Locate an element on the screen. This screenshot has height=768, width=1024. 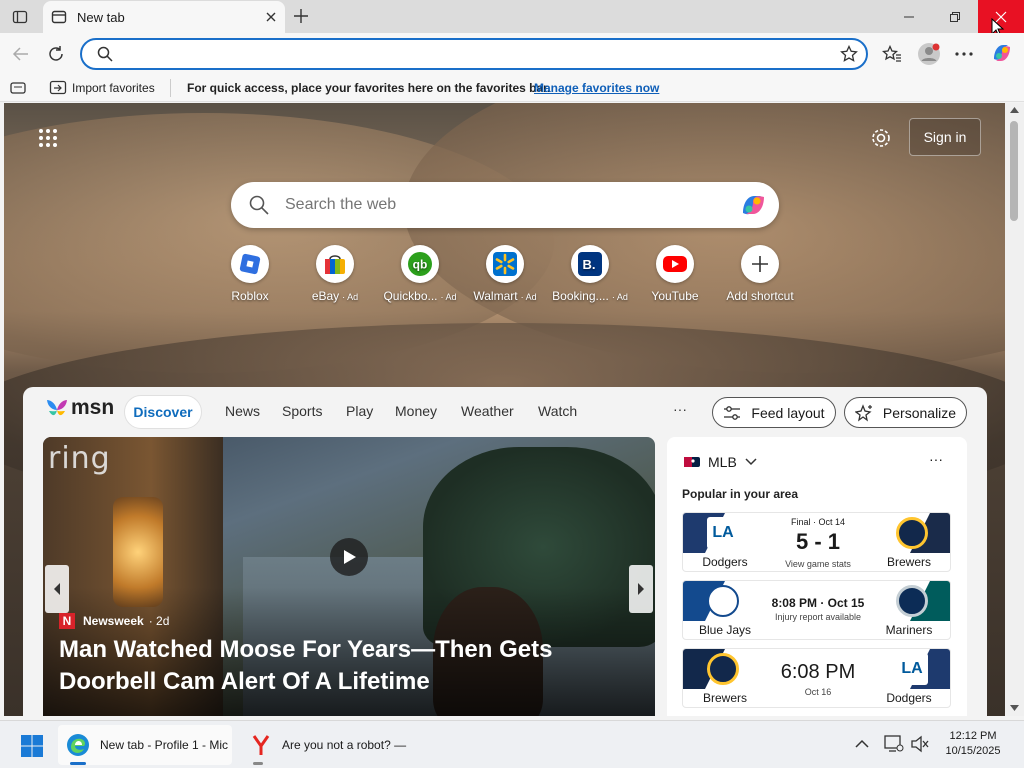
web-search-input is located at coordinates (495, 205).